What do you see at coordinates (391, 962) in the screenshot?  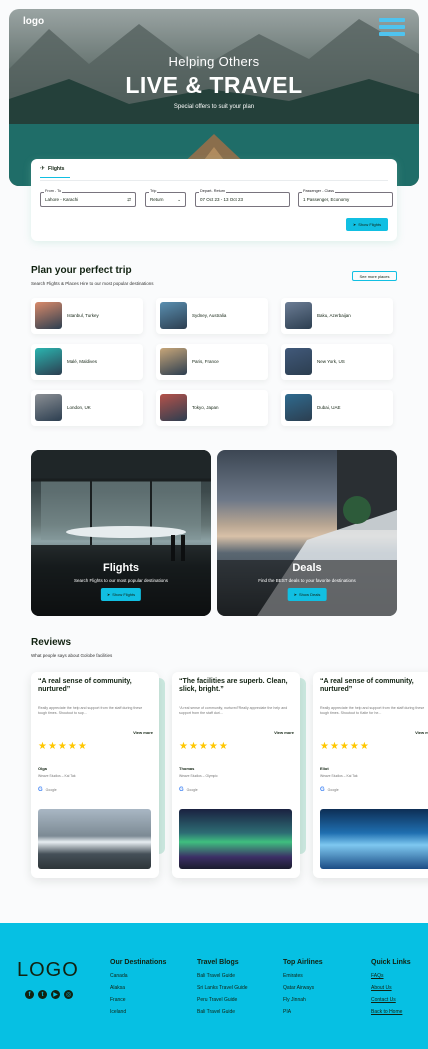 I see `footer-heading: Quick Links` at bounding box center [391, 962].